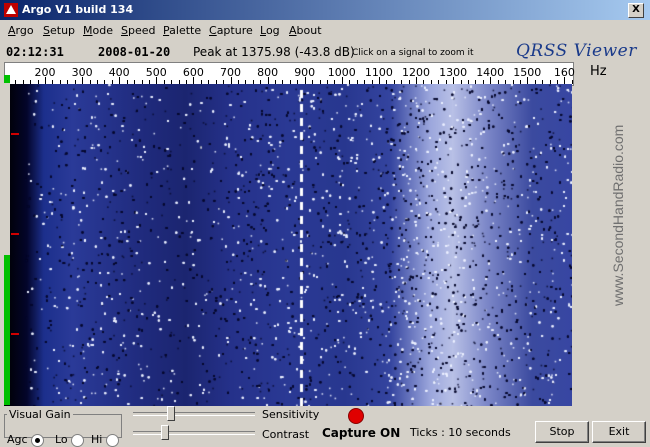 The height and width of the screenshot is (447, 650). What do you see at coordinates (598, 71) in the screenshot?
I see `hz-unit-label: Hz` at bounding box center [598, 71].